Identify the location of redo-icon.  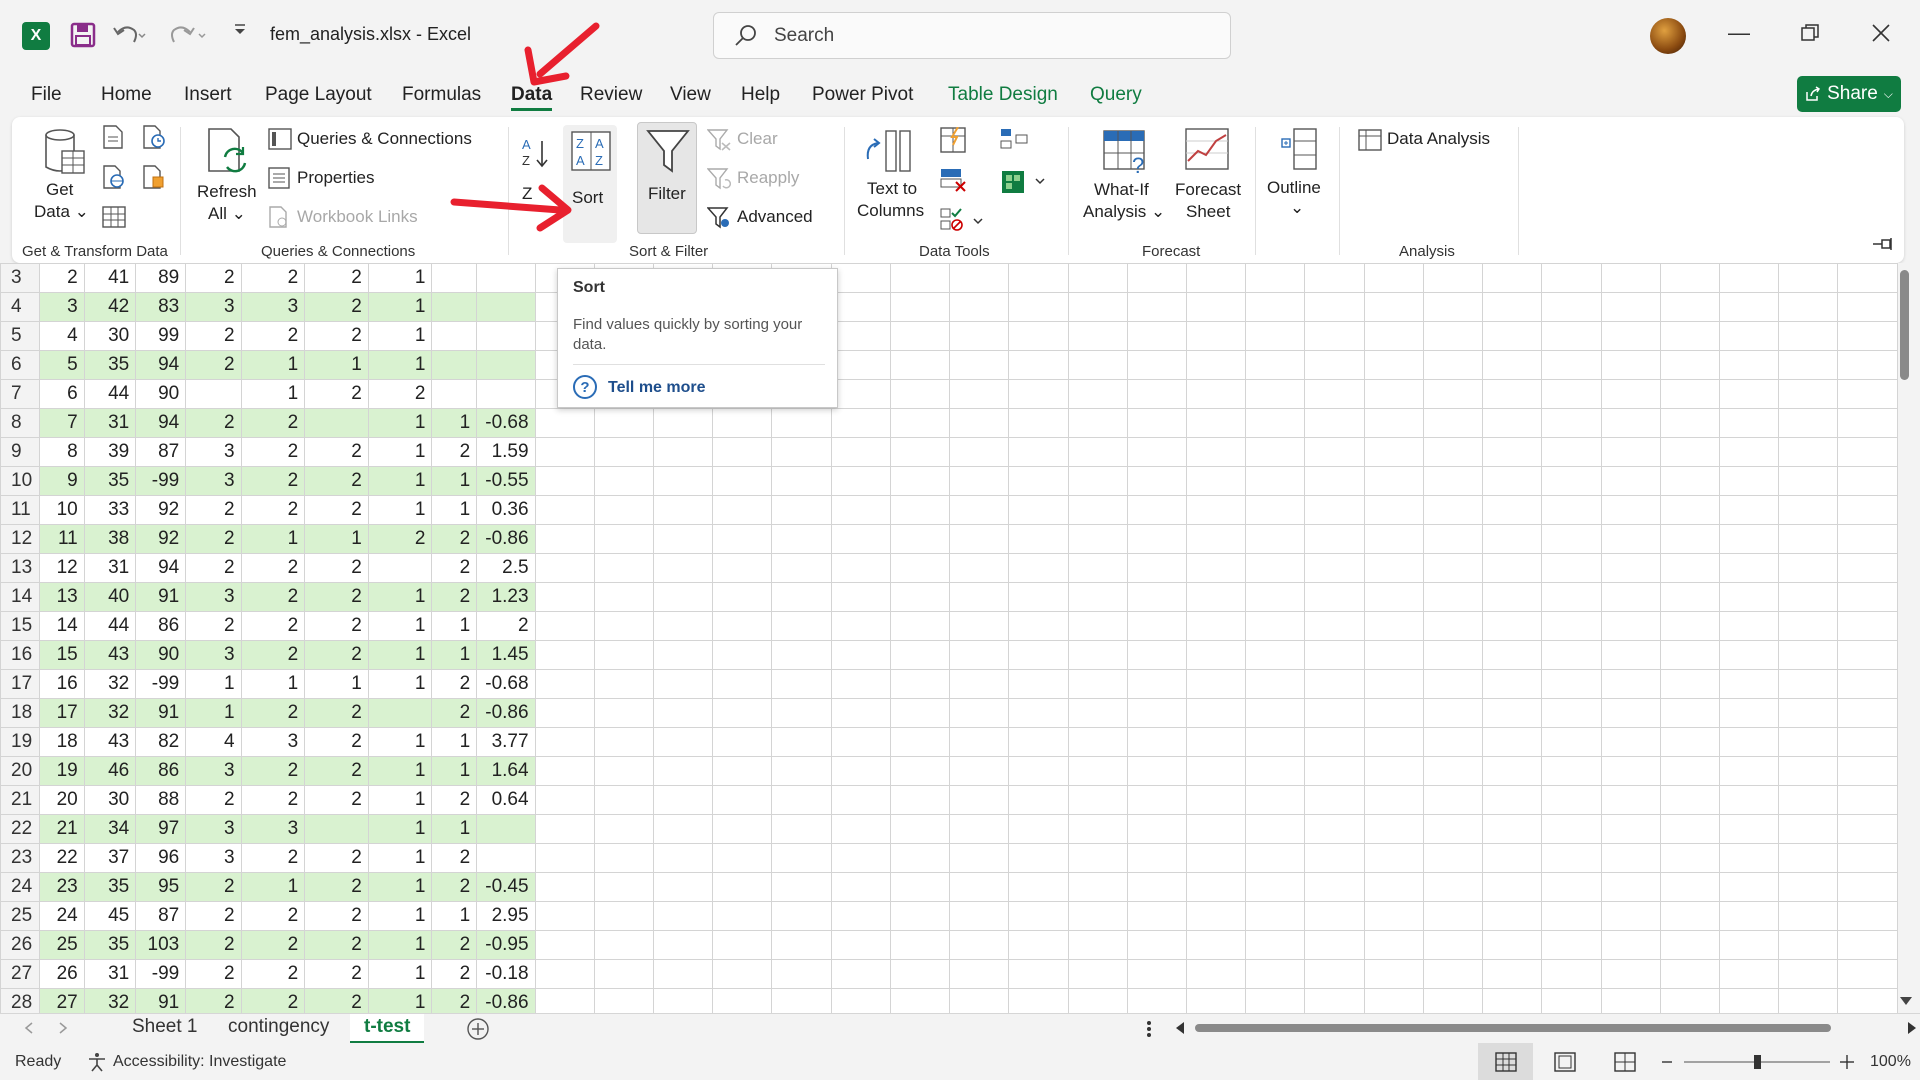
(188, 35).